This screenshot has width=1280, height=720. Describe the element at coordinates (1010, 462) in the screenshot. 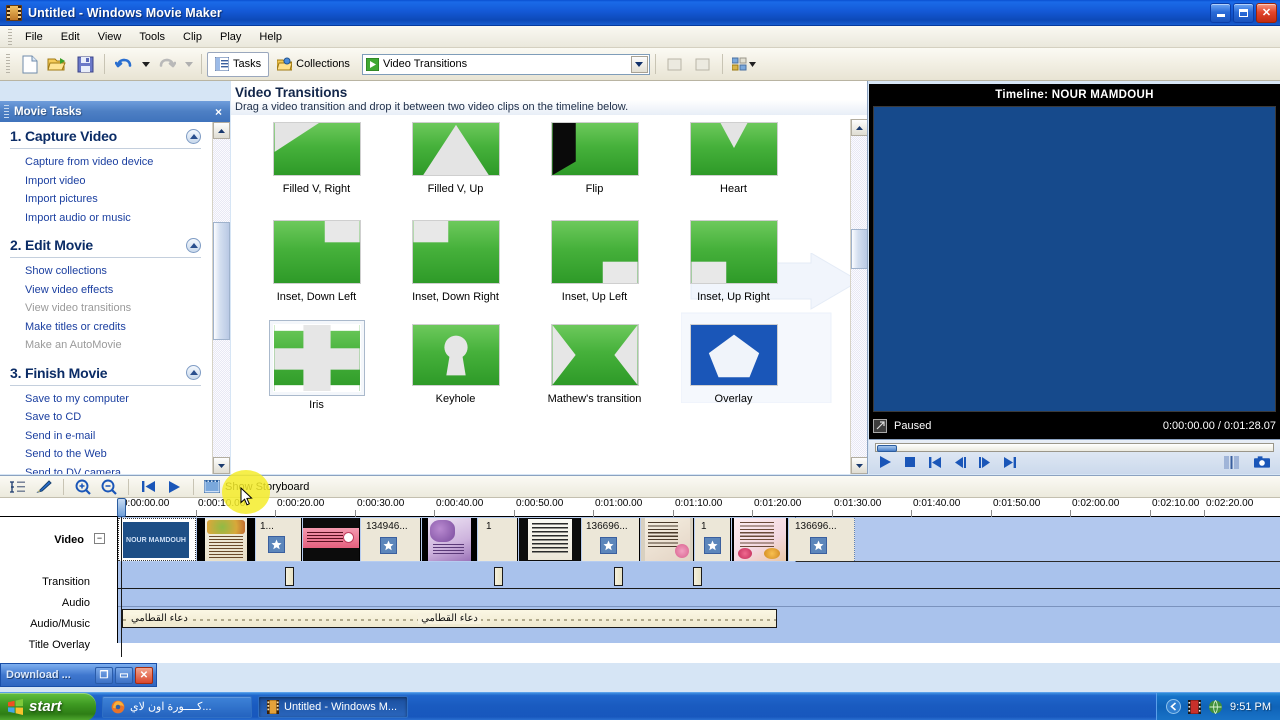

I see `forward-button` at that location.